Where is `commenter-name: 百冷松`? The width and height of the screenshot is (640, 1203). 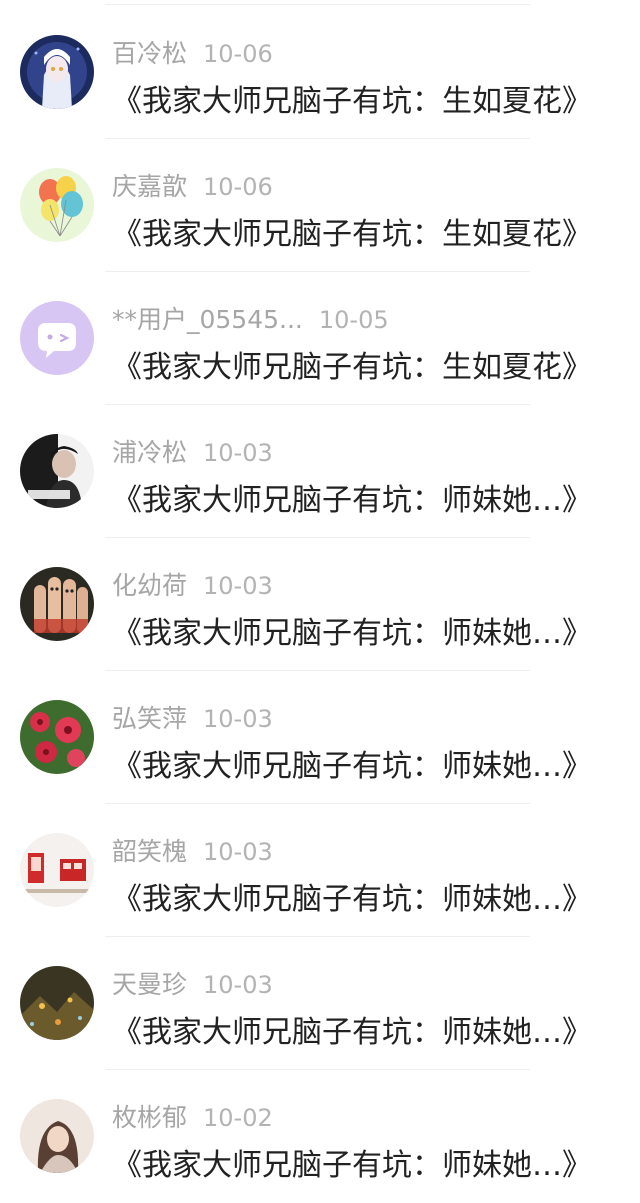
commenter-name: 百冷松 is located at coordinates (149, 54).